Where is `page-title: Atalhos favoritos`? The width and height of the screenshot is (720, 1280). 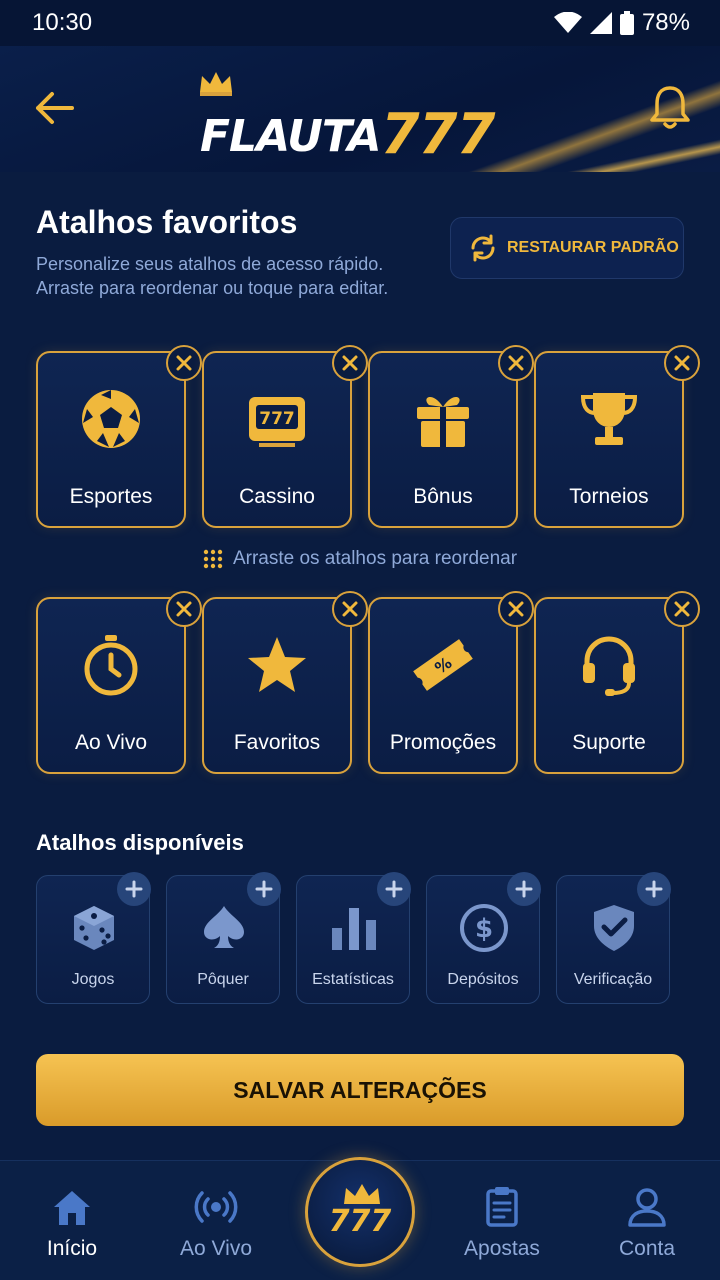
page-title: Atalhos favoritos is located at coordinates (167, 222).